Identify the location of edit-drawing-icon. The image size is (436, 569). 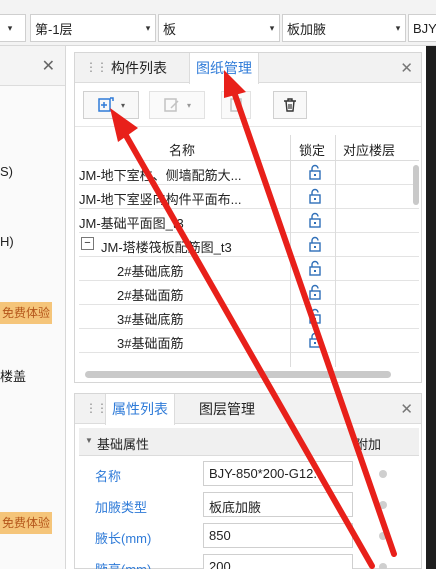
(171, 105).